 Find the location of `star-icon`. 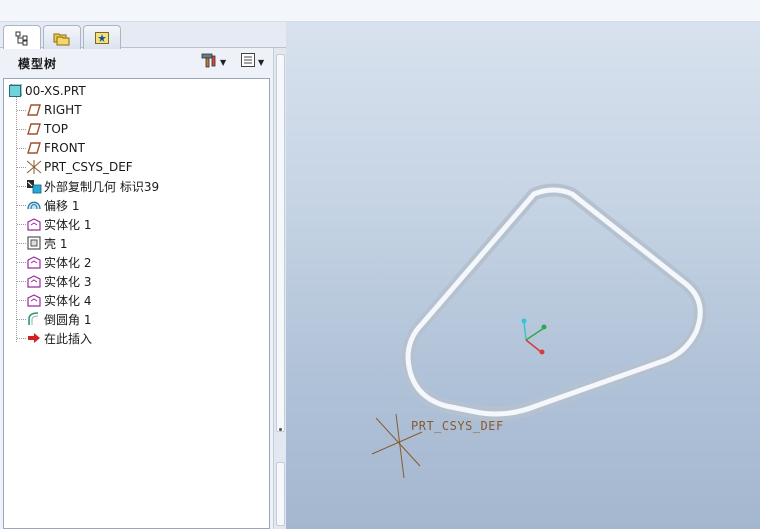

star-icon is located at coordinates (102, 38).